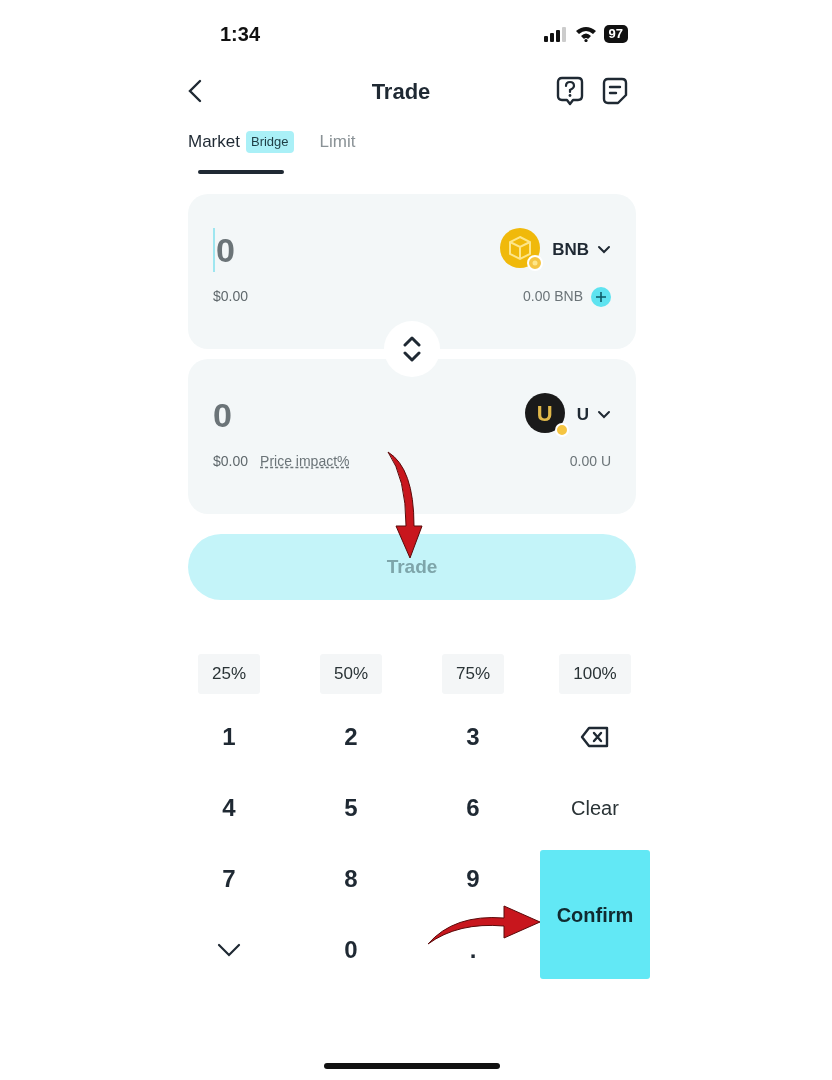 The height and width of the screenshot is (1080, 832). Describe the element at coordinates (615, 34) in the screenshot. I see `battery-indicator: 97` at that location.